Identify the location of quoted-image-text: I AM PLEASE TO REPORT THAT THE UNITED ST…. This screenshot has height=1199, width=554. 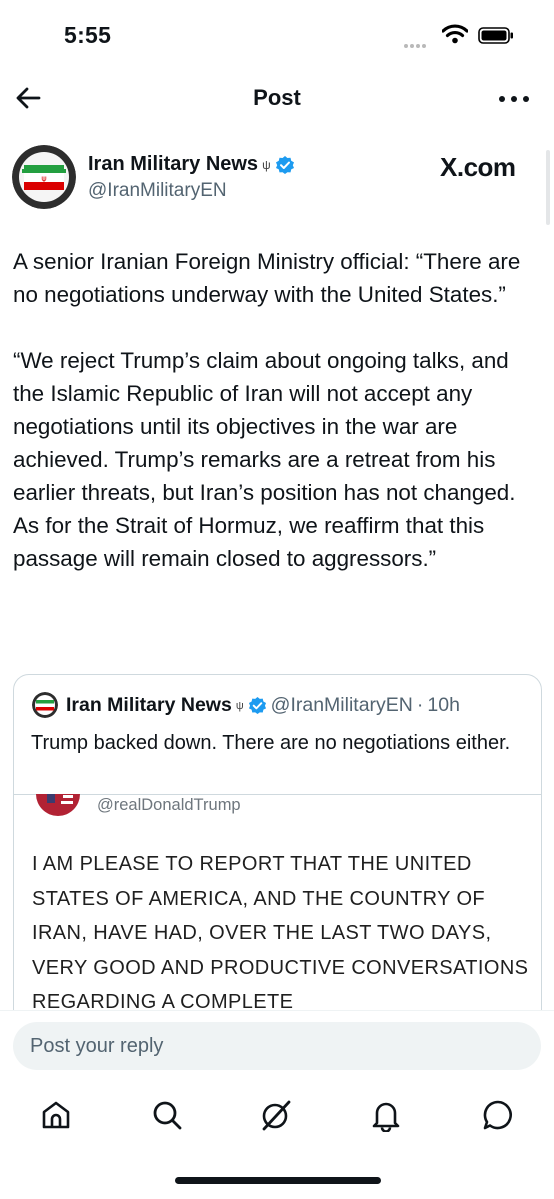
(280, 933).